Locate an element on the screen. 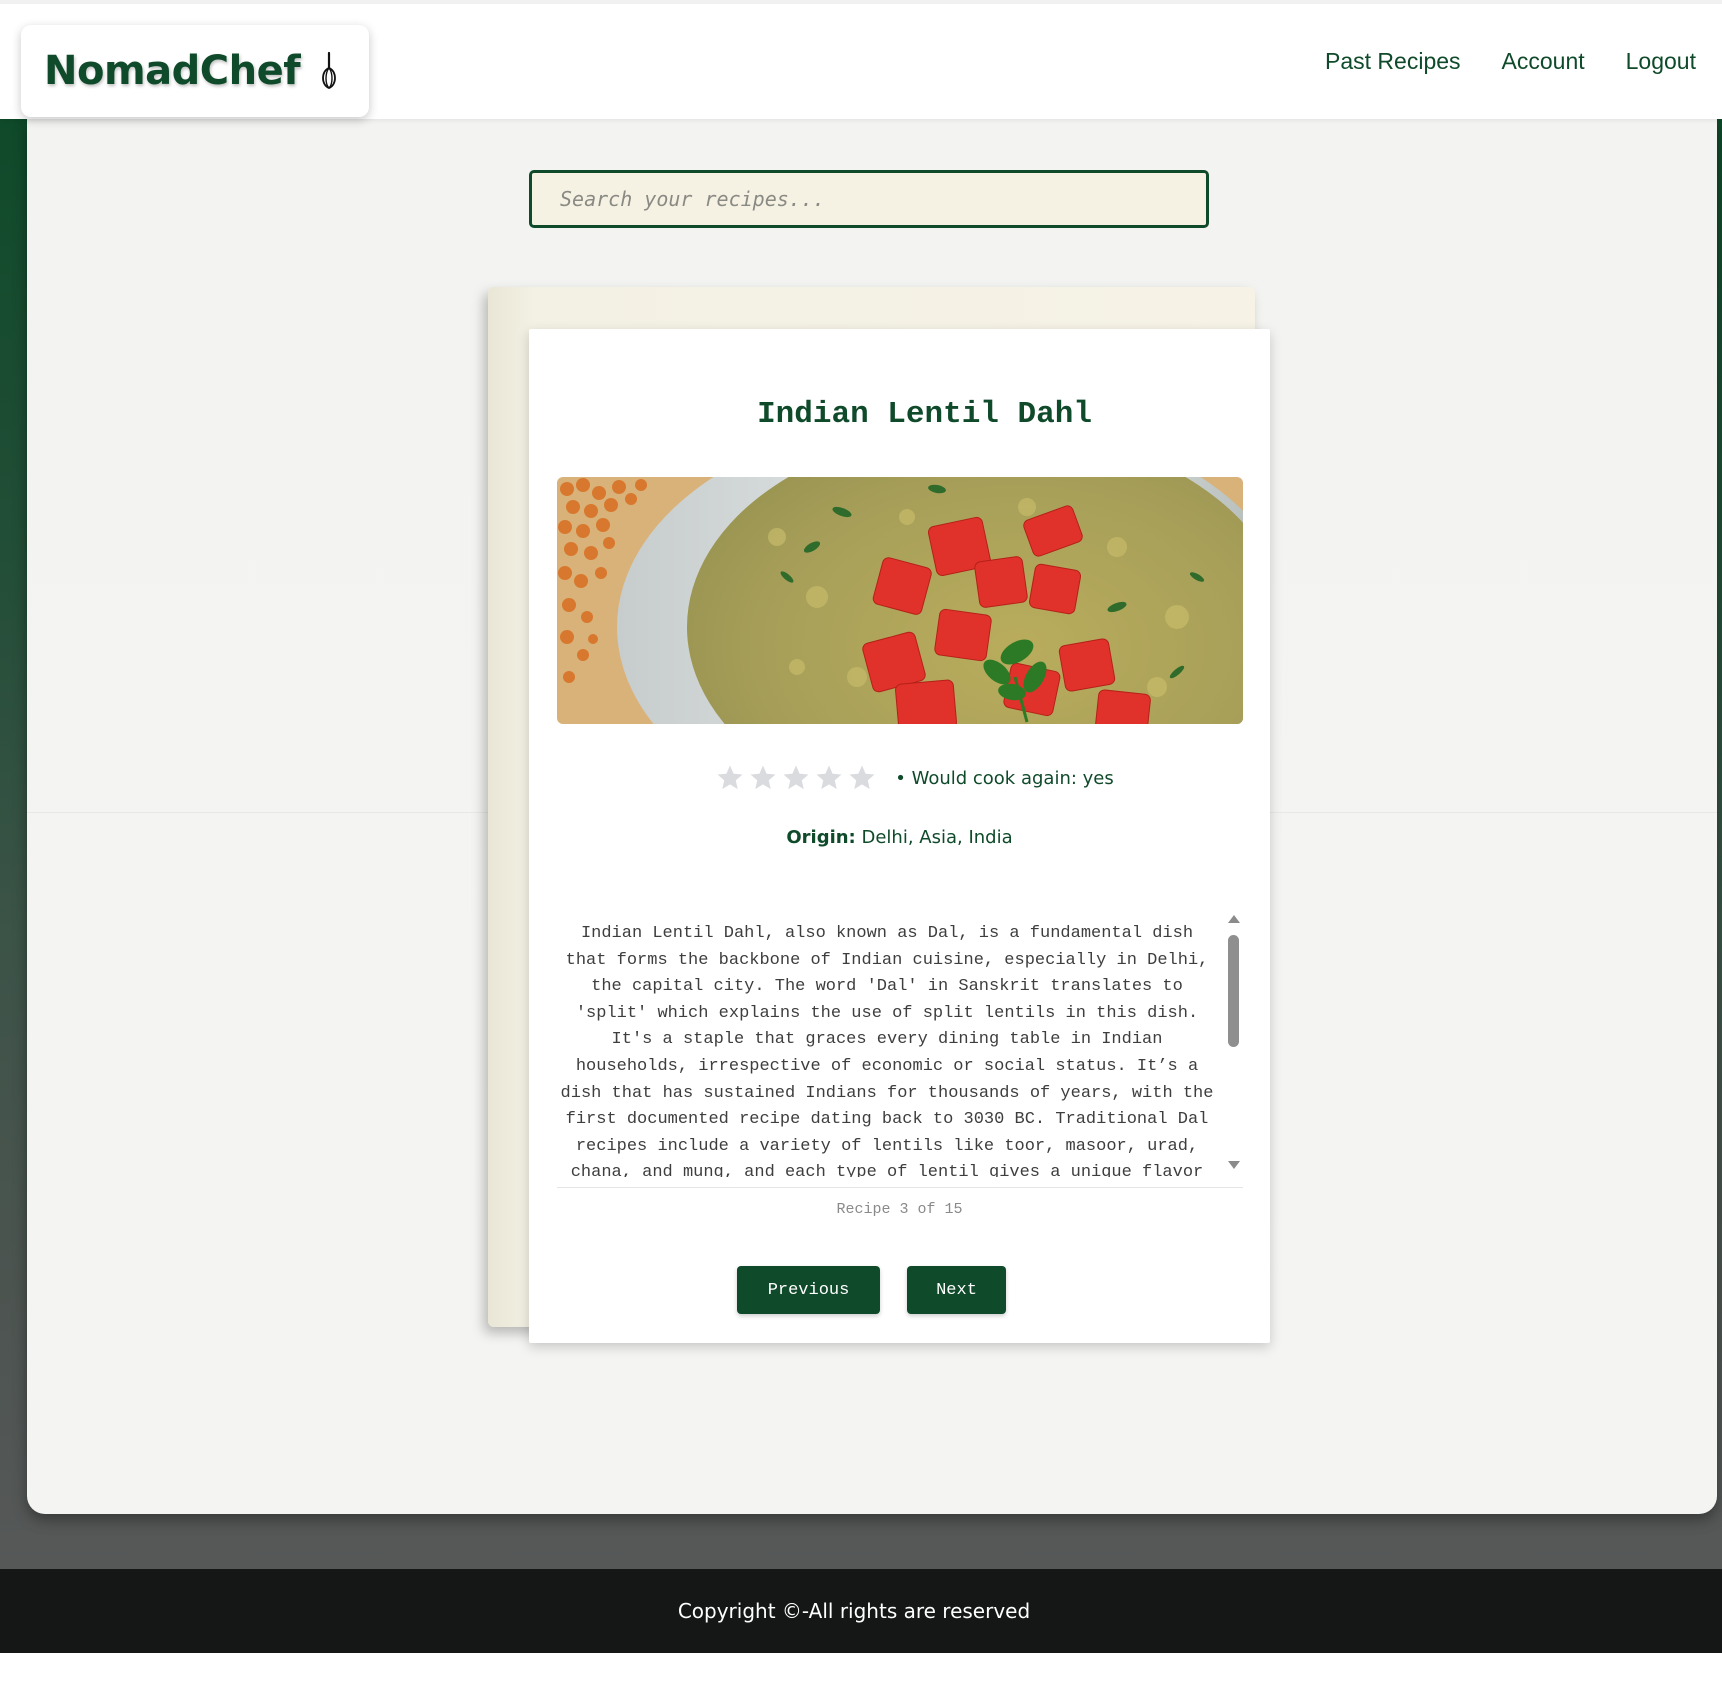 This screenshot has height=1708, width=1722. footer: Copyright ©-All rights are reserved is located at coordinates (861, 1611).